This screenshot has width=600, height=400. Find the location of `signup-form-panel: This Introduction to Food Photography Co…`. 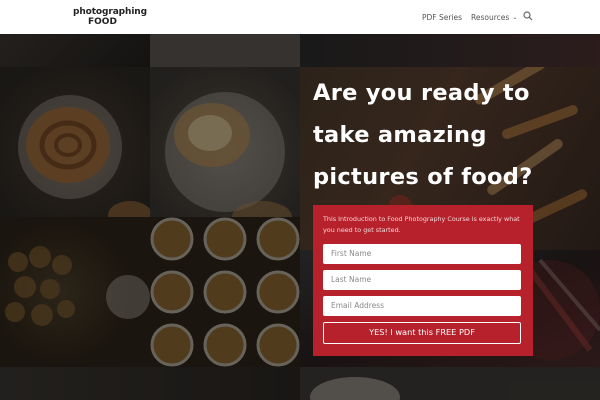

signup-form-panel: This Introduction to Food Photography Co… is located at coordinates (423, 280).